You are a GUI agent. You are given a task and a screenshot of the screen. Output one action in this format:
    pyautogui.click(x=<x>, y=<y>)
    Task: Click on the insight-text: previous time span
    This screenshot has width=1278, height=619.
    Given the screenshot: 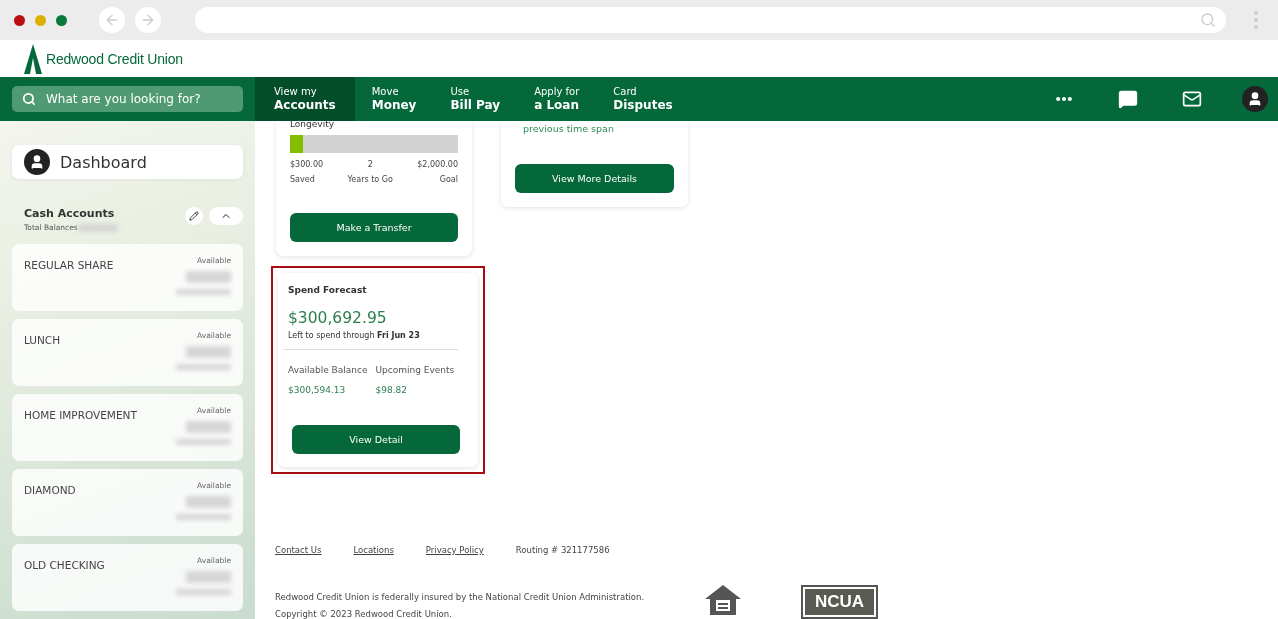 What is the action you would take?
    pyautogui.click(x=568, y=128)
    